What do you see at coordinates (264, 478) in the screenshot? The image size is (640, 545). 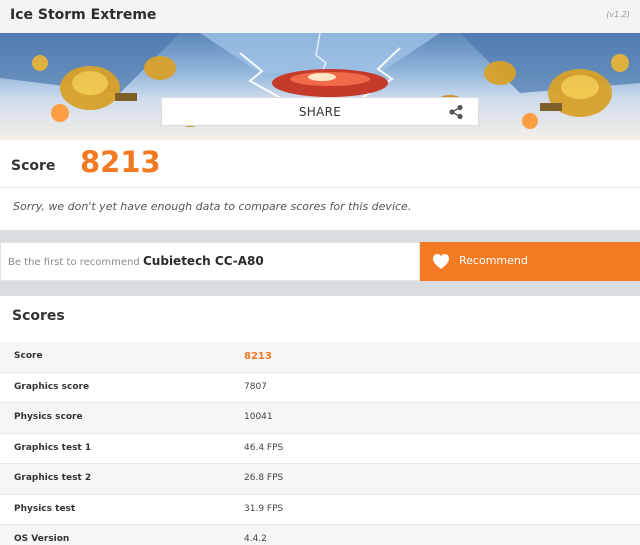 I see `row-value: 26.8 FPS` at bounding box center [264, 478].